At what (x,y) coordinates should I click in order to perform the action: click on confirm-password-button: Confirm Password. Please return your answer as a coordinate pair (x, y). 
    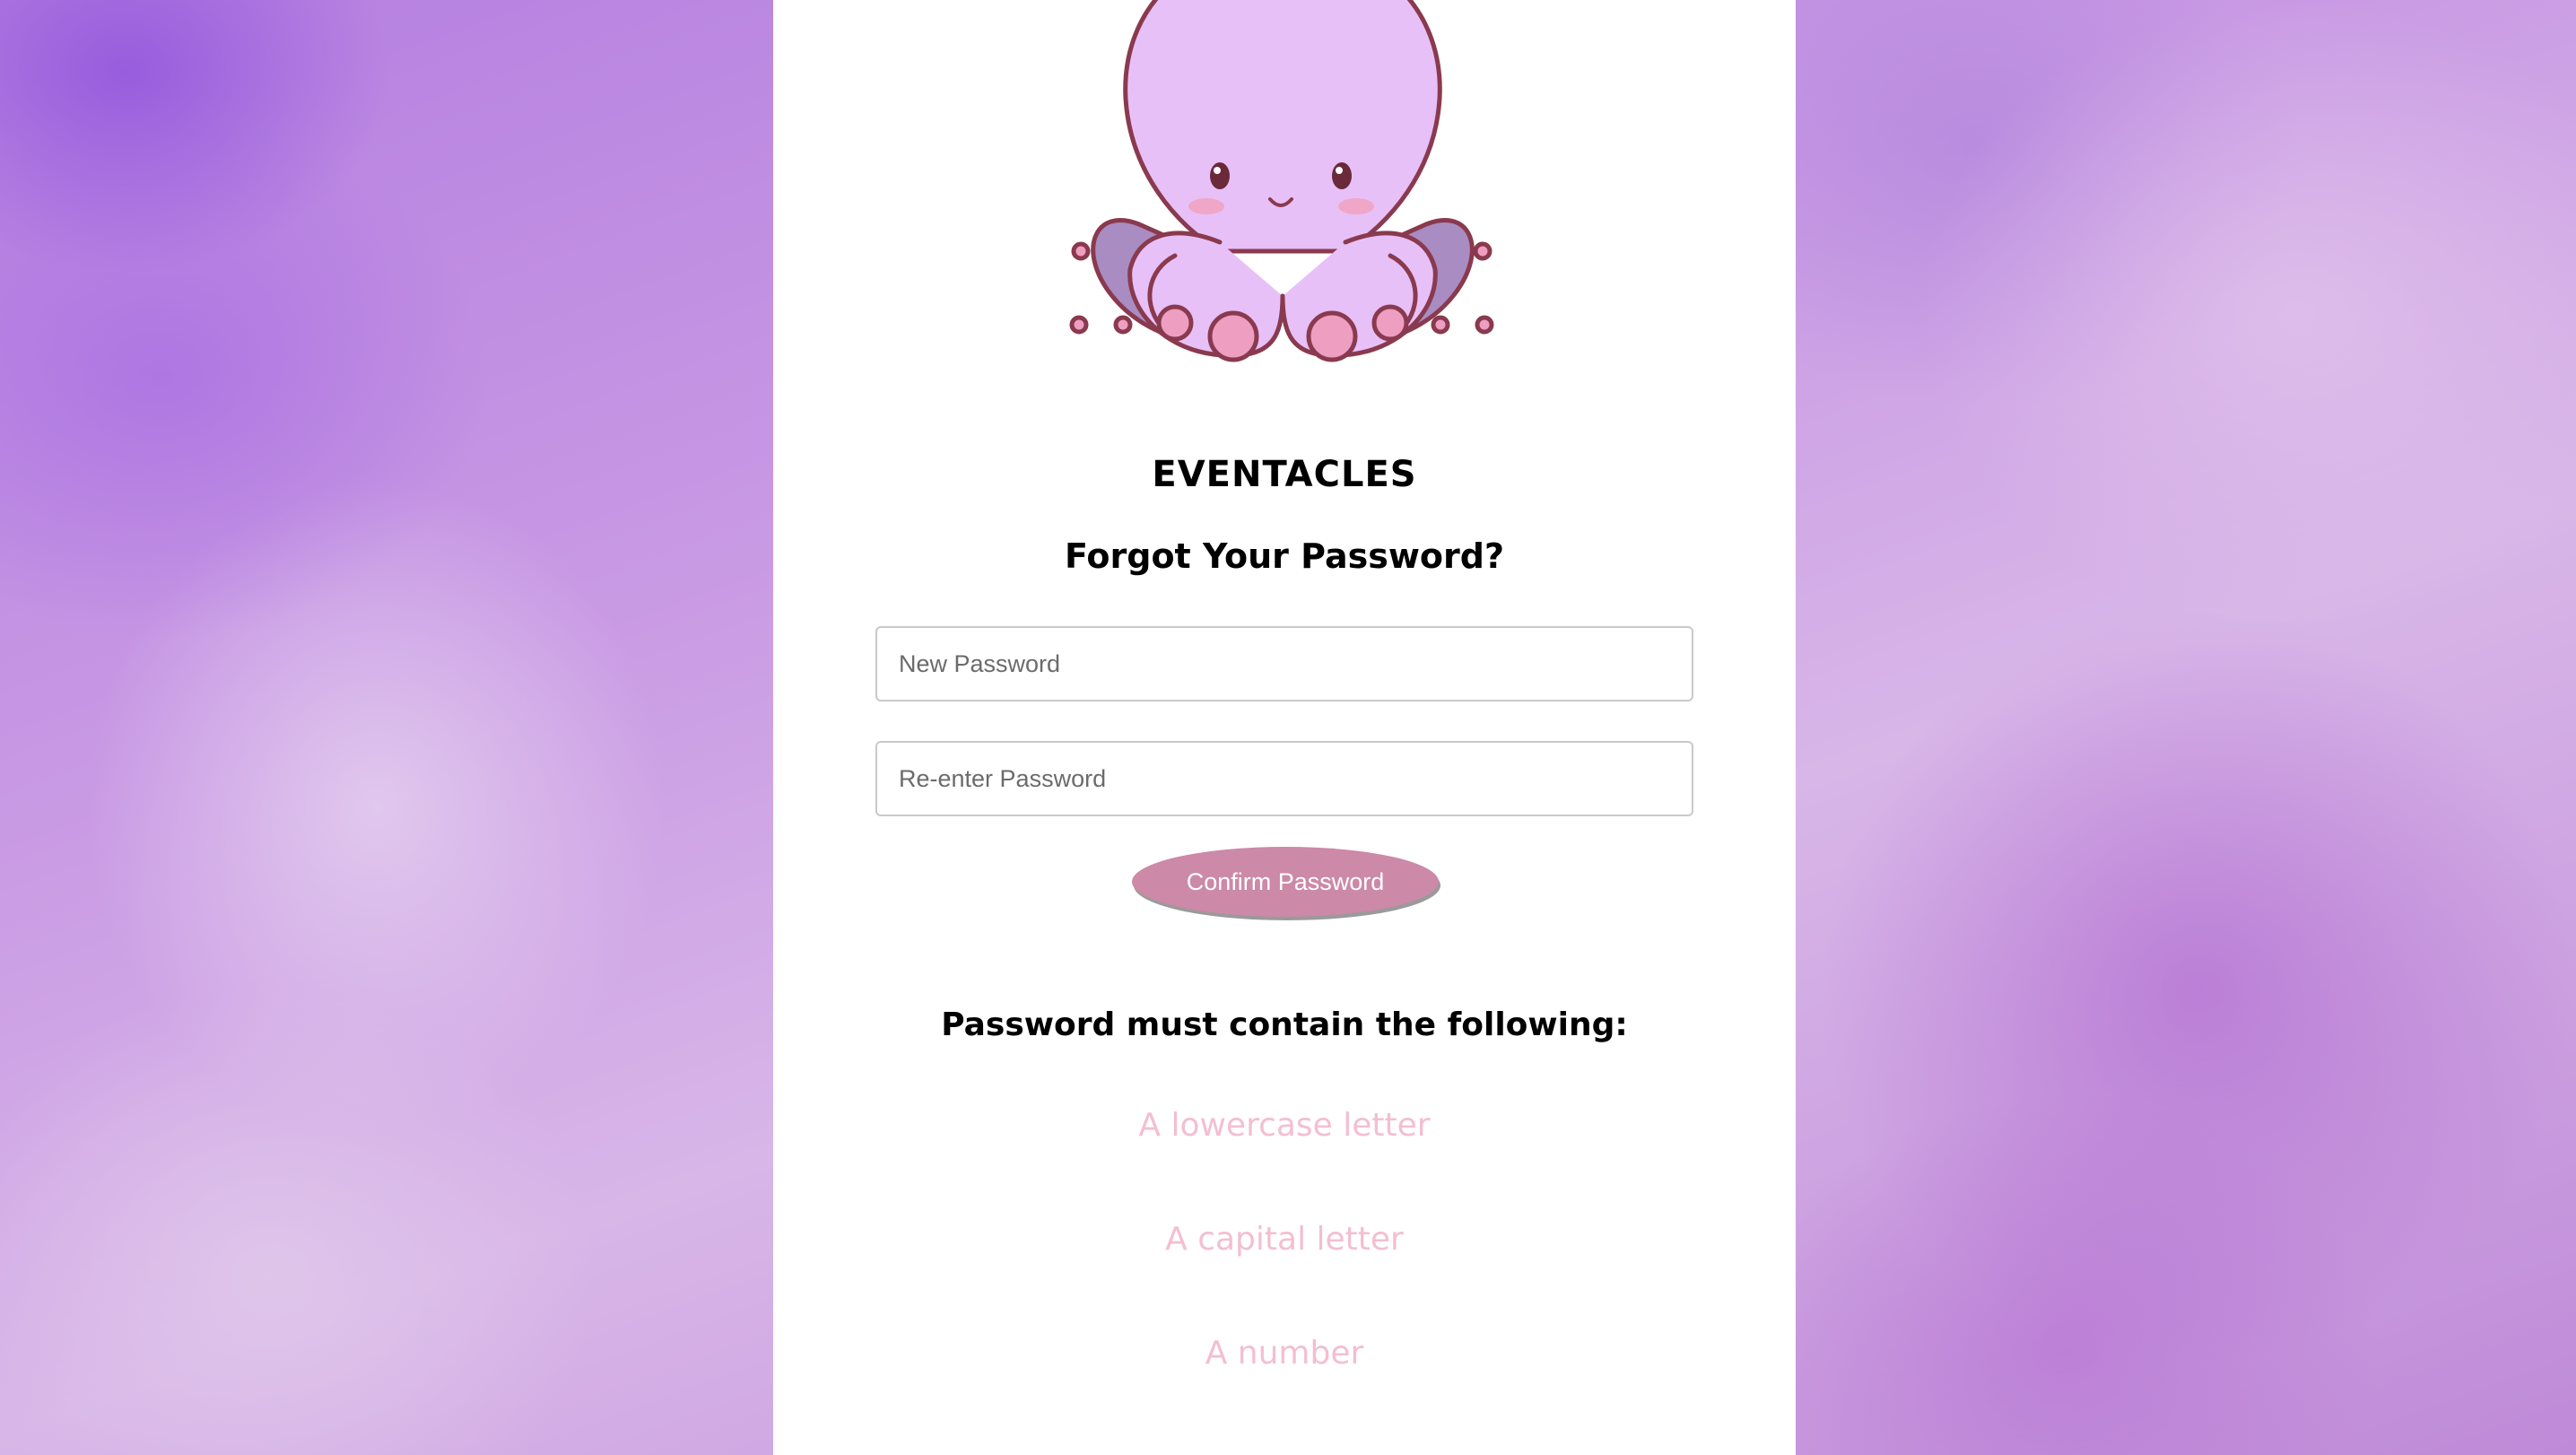
    Looking at the image, I should click on (1285, 882).